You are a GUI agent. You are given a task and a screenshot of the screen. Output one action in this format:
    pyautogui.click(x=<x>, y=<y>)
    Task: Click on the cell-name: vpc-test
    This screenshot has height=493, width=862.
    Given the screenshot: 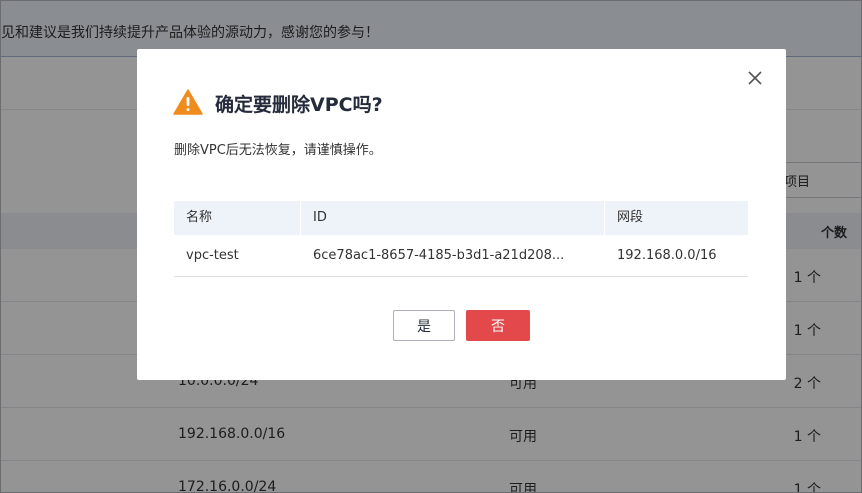 What is the action you would take?
    pyautogui.click(x=212, y=255)
    